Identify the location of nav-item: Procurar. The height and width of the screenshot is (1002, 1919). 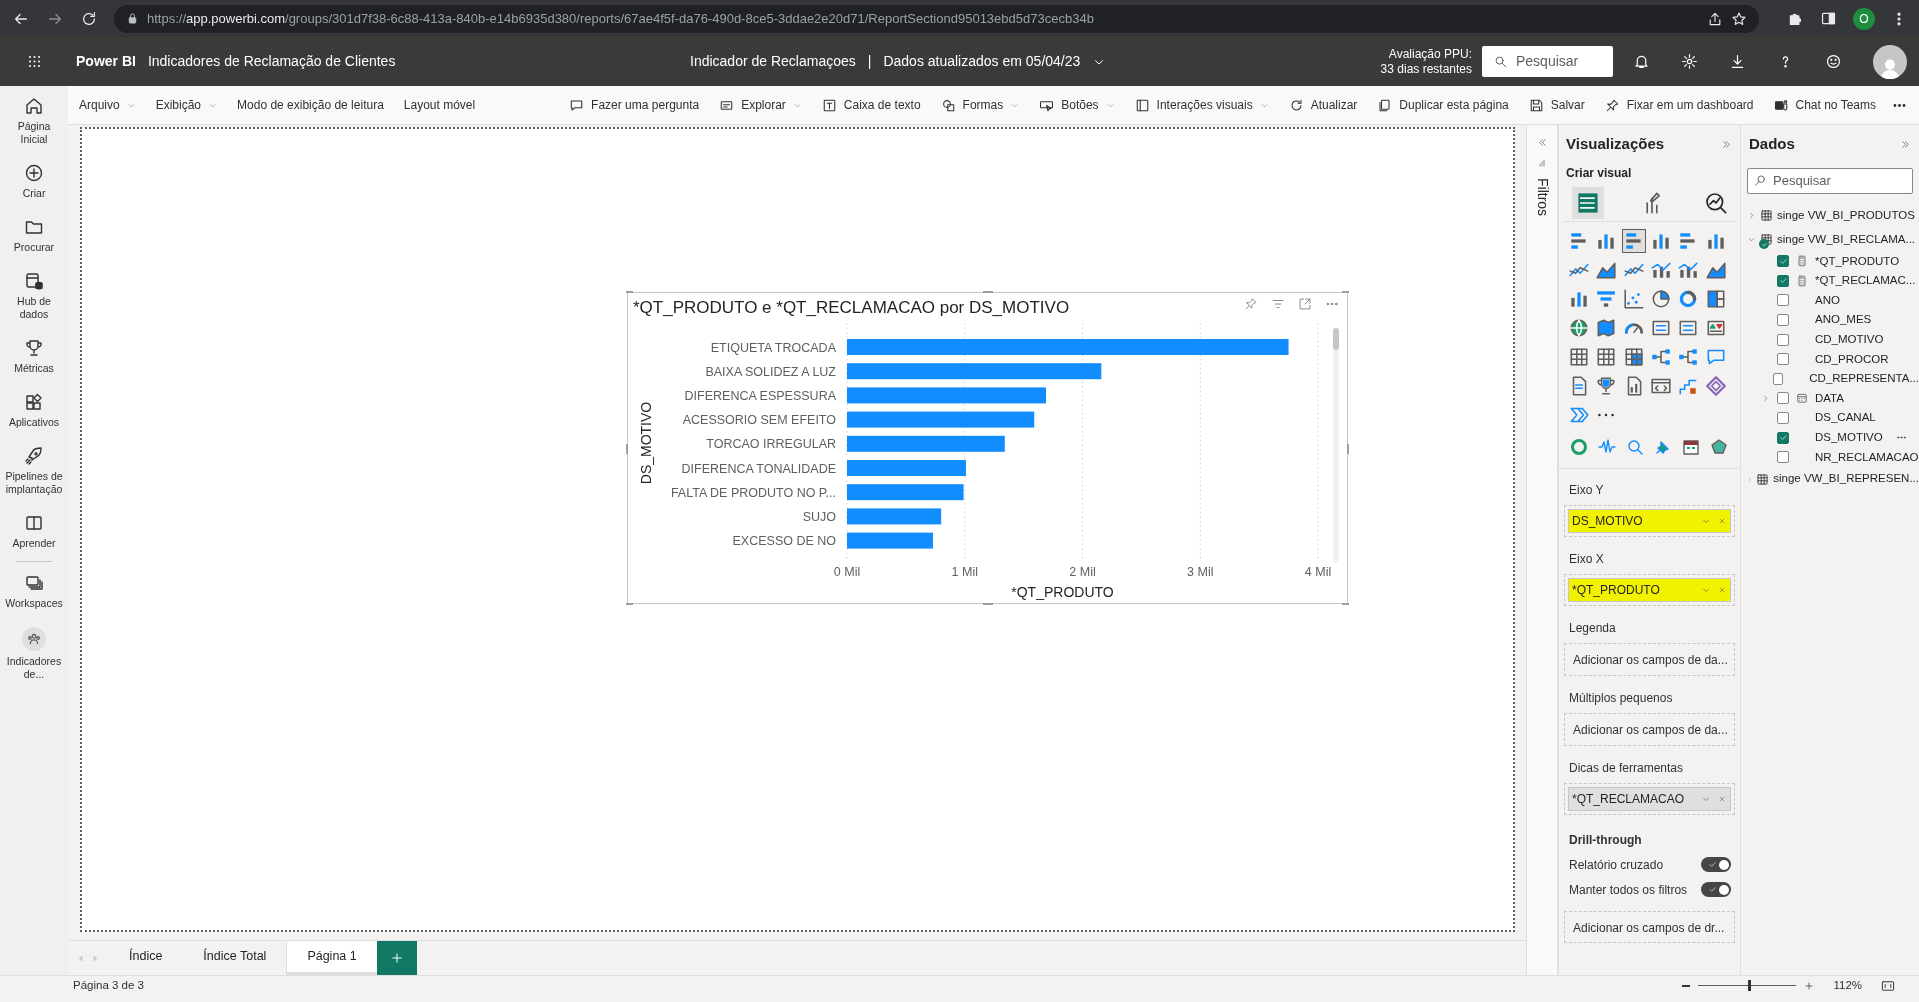
(34, 235).